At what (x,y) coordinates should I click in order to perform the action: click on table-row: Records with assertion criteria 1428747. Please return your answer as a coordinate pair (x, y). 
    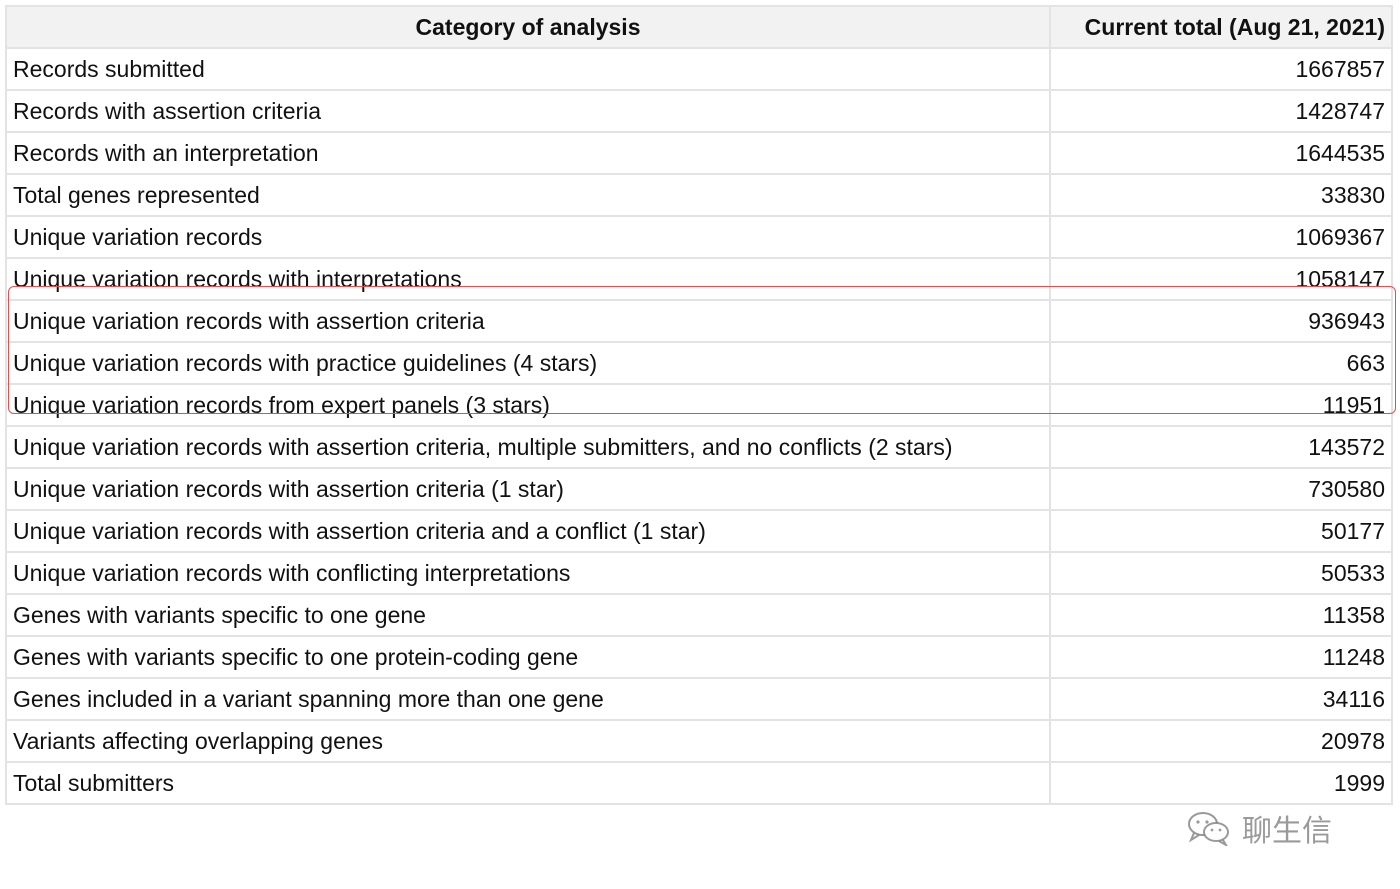
    Looking at the image, I should click on (699, 111).